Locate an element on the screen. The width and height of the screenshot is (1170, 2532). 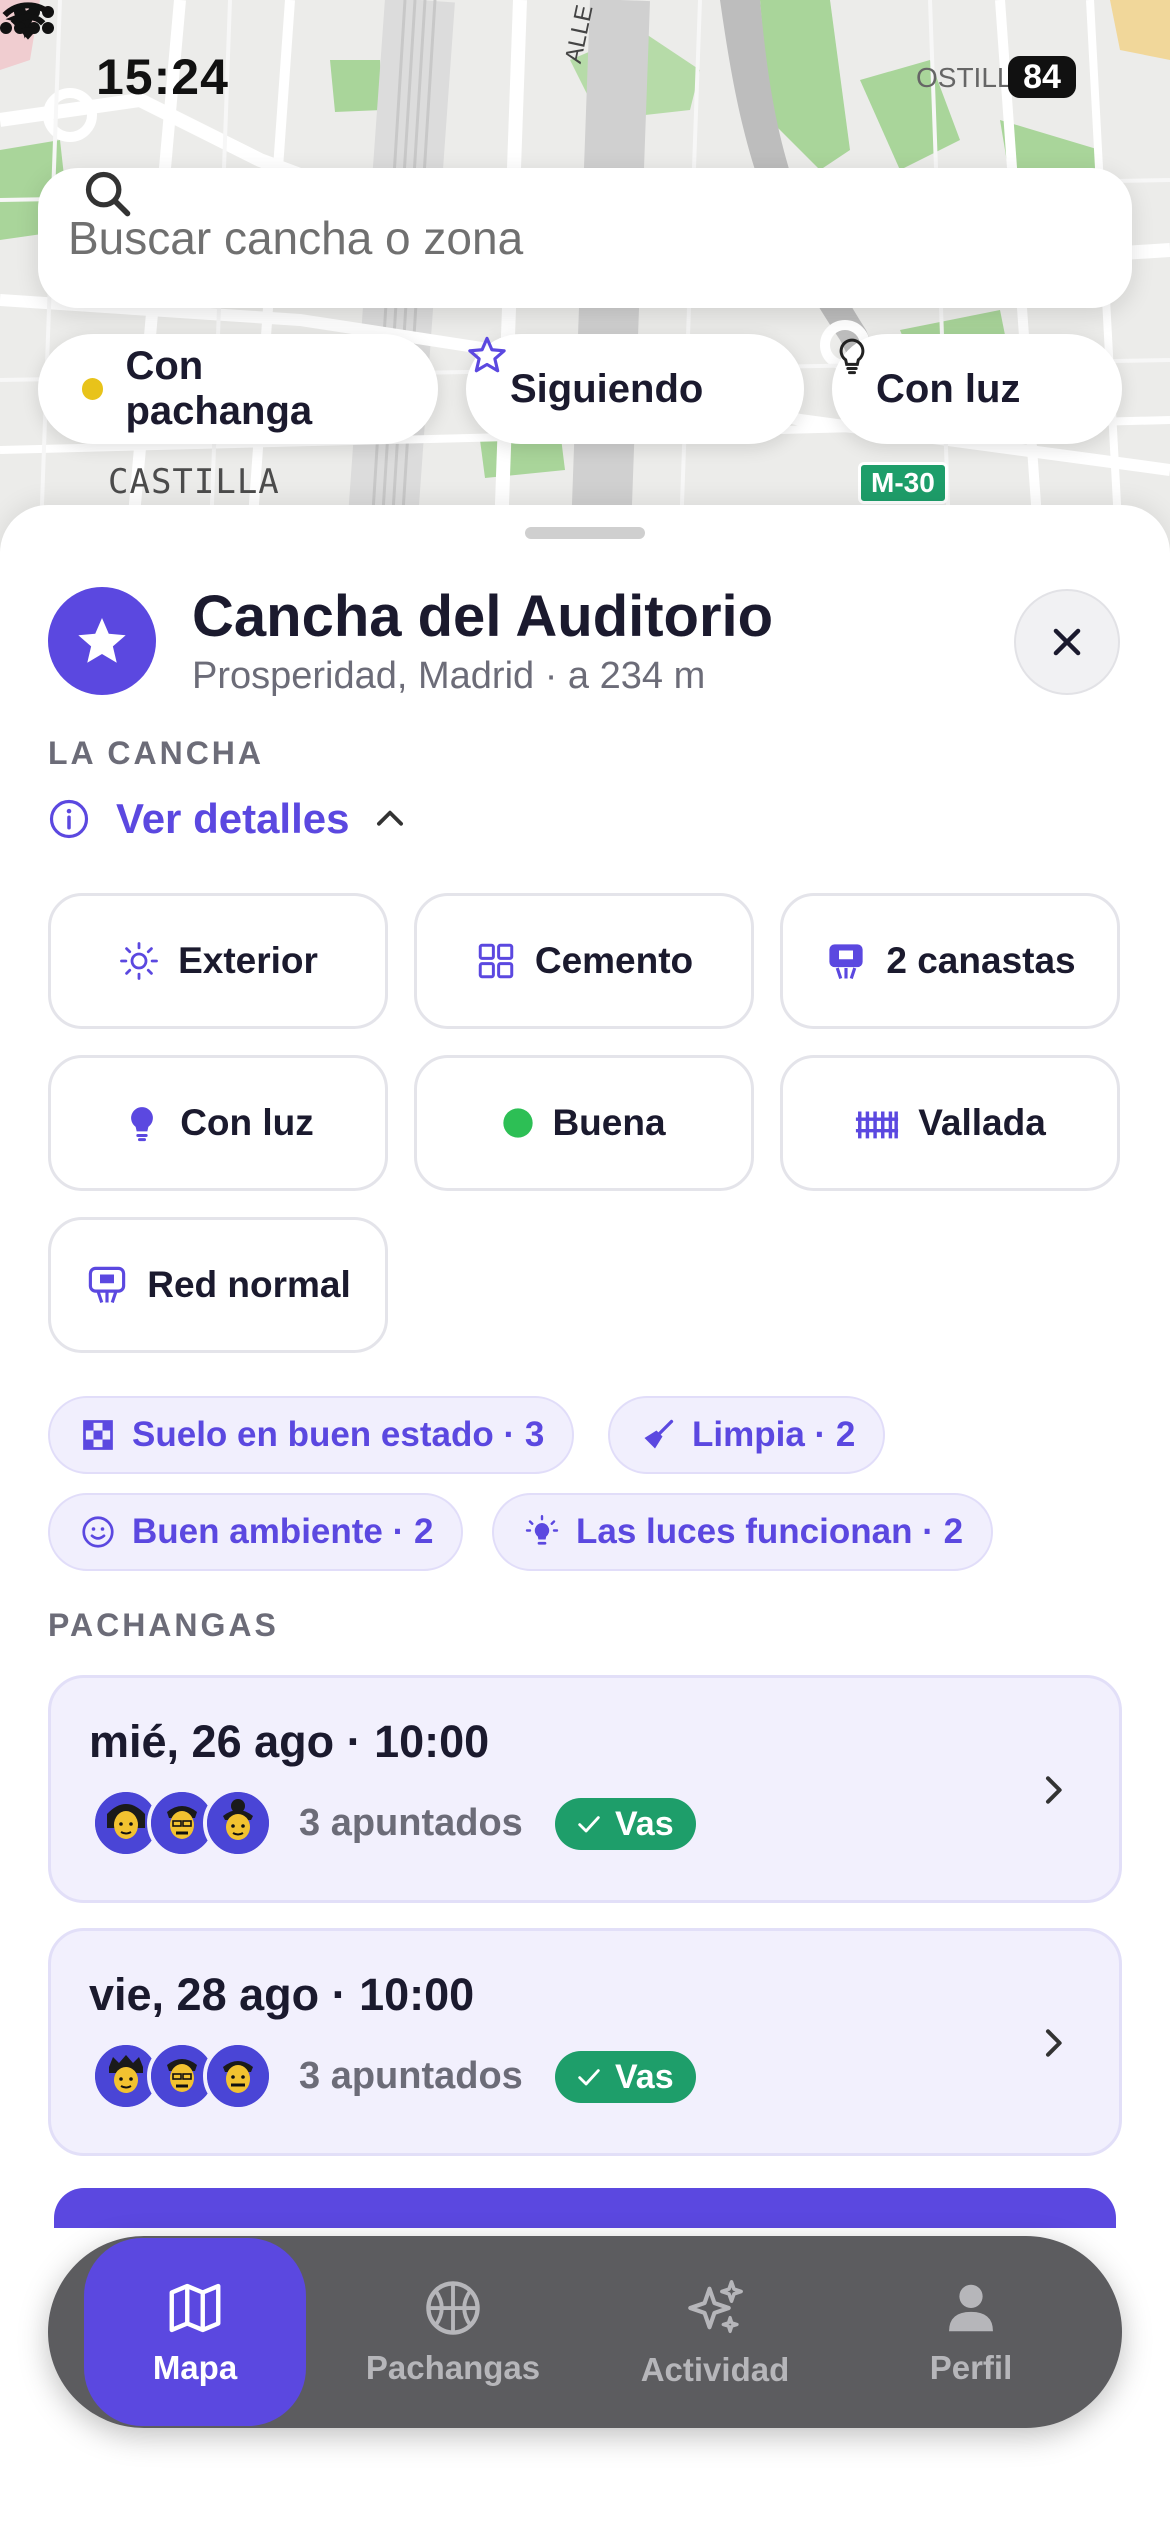
filter-chip-con-luz: Con luz is located at coordinates (977, 389).